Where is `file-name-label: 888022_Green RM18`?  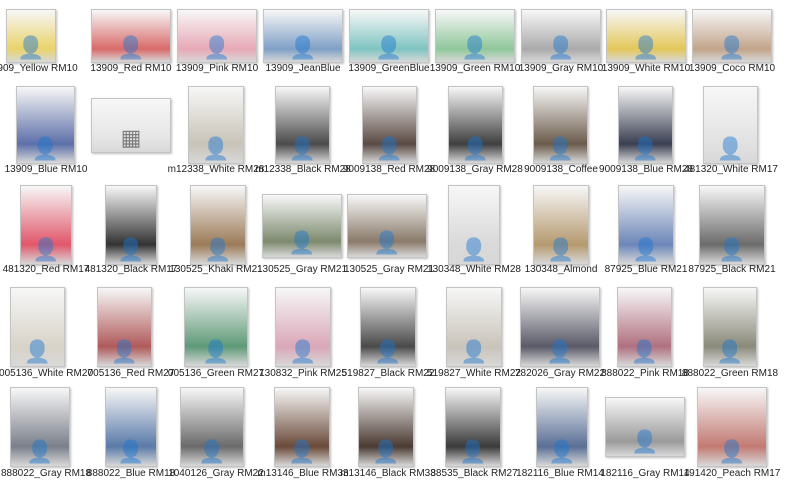 file-name-label: 888022_Green RM18 is located at coordinates (730, 373).